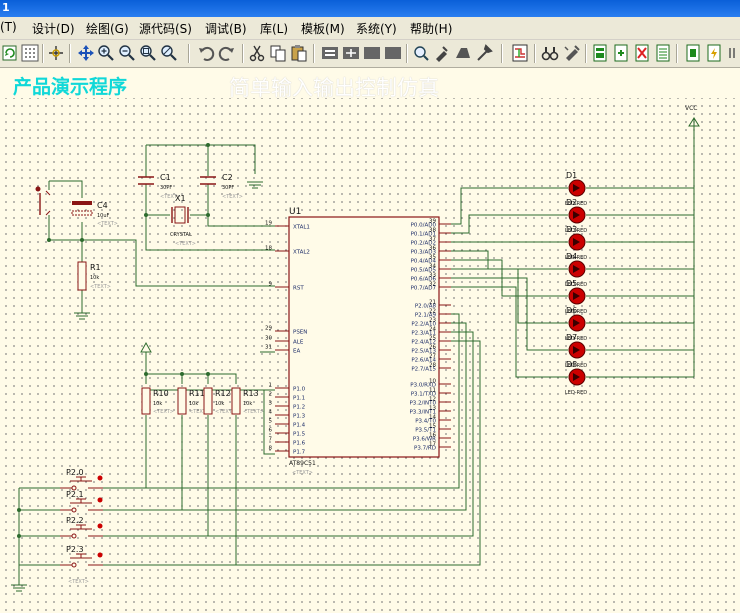 The width and height of the screenshot is (740, 613). What do you see at coordinates (299, 453) in the screenshot?
I see `u1-pin-name: P1.7` at bounding box center [299, 453].